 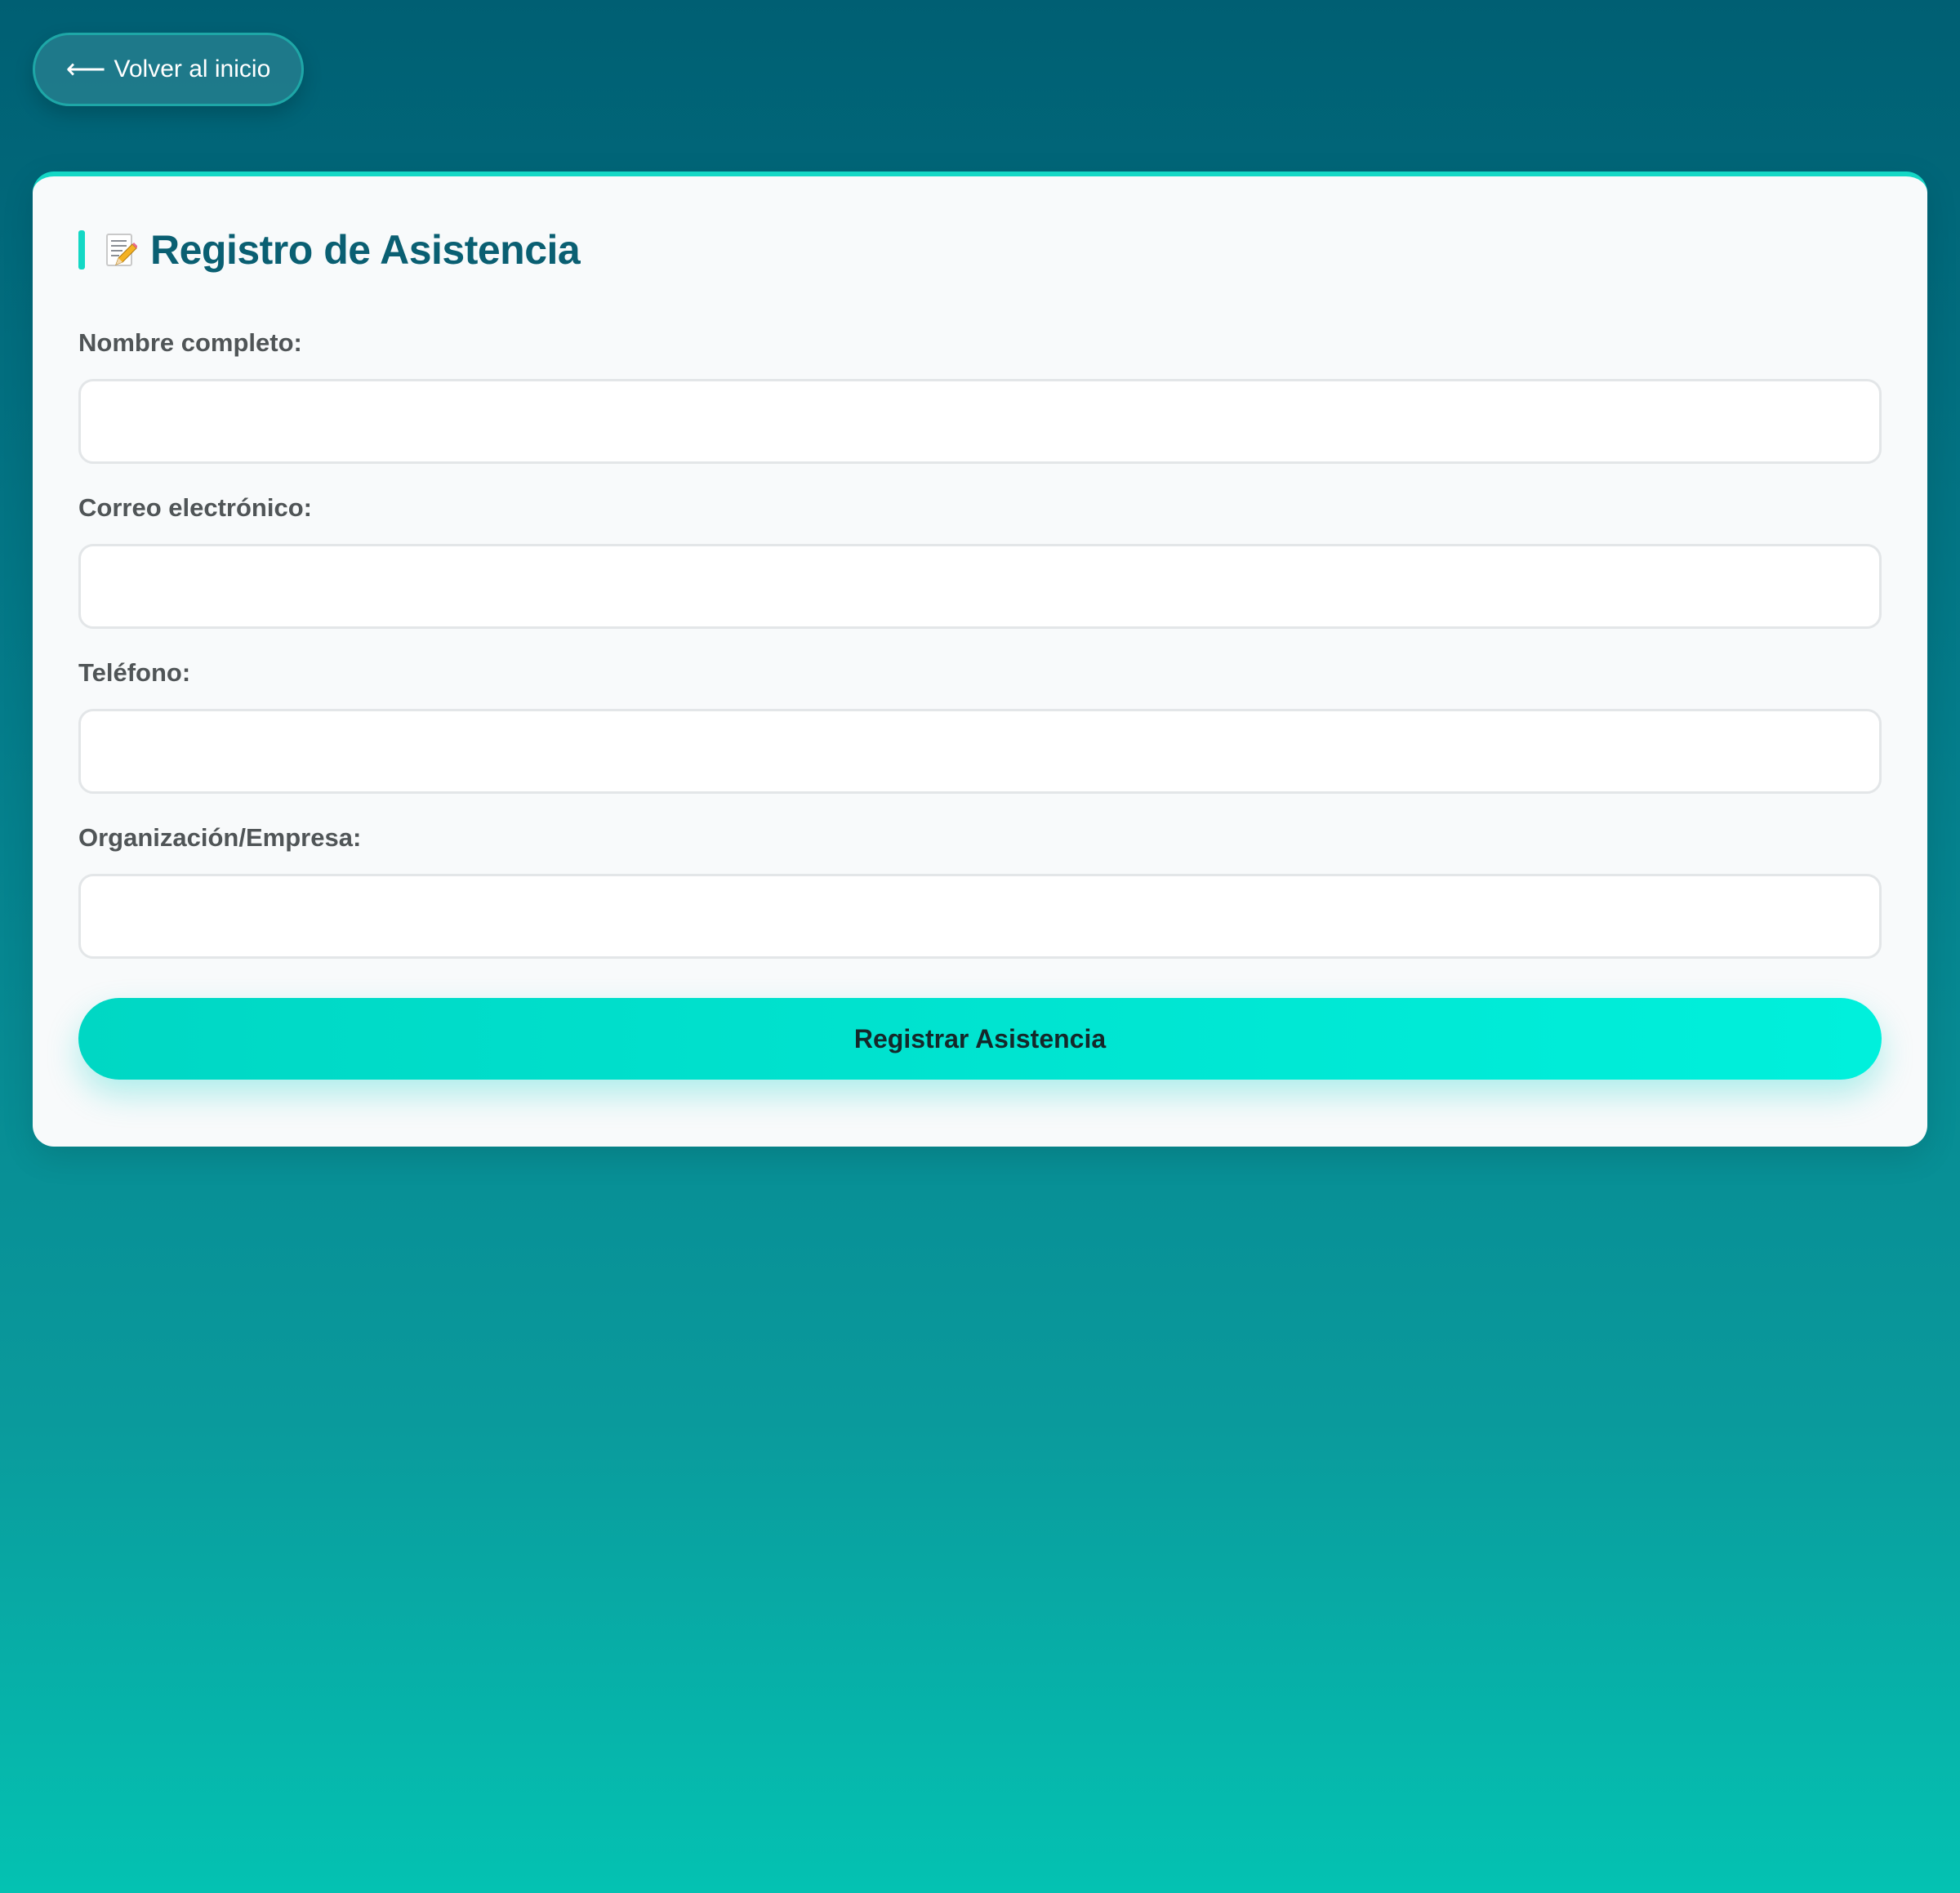 I want to click on phone-input, so click(x=980, y=751).